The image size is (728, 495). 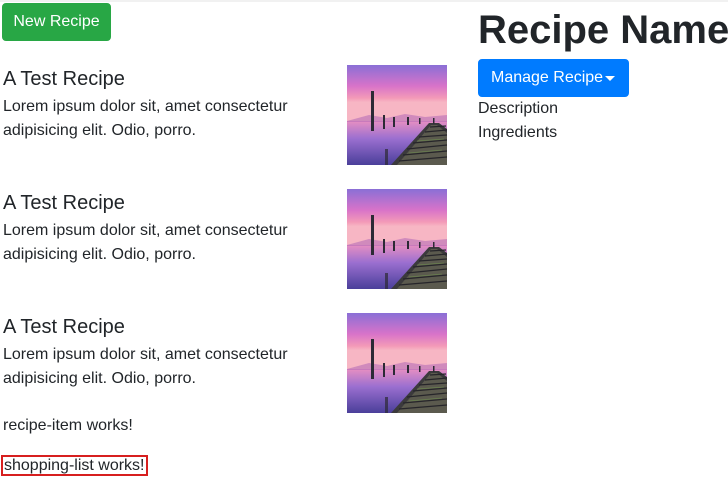 What do you see at coordinates (364, 1) in the screenshot?
I see `top-divider` at bounding box center [364, 1].